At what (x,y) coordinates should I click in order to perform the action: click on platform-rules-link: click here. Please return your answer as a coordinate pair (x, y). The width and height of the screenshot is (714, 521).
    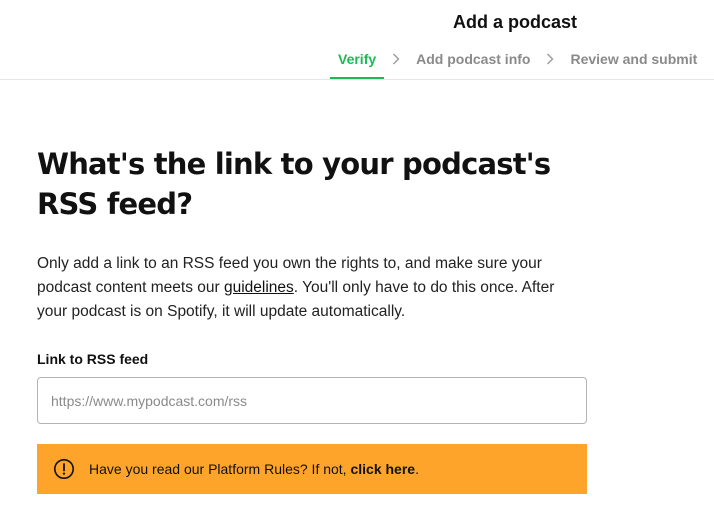
    Looking at the image, I should click on (382, 469).